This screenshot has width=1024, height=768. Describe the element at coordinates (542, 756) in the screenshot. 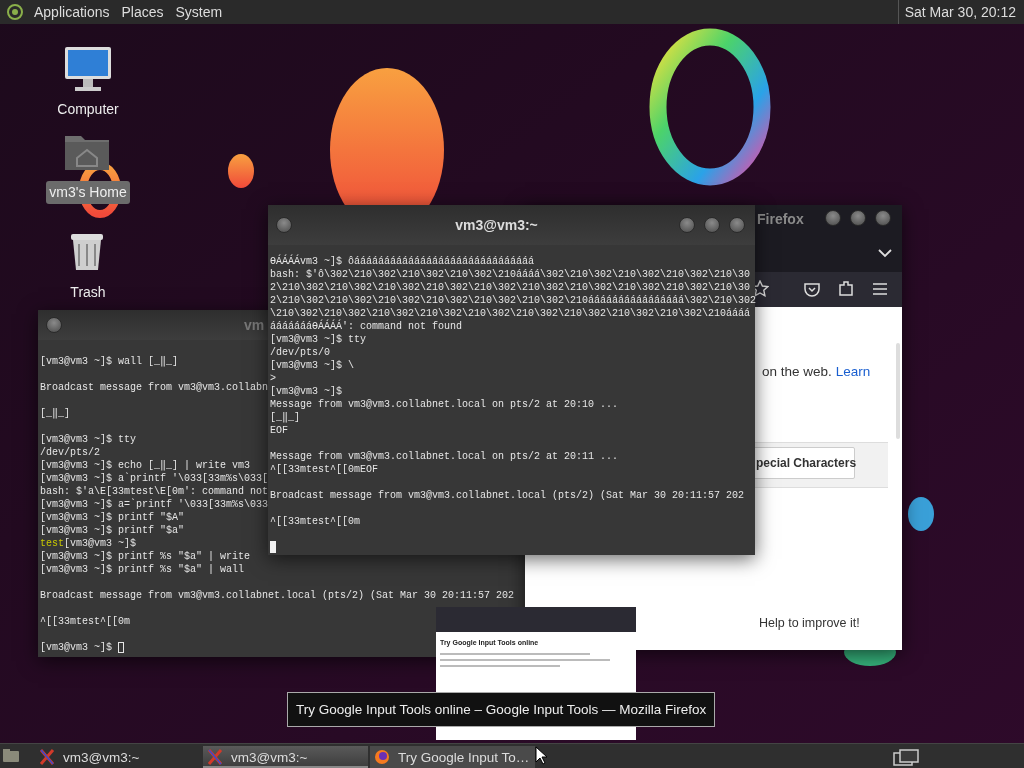

I see `mouse-pointer-icon` at that location.